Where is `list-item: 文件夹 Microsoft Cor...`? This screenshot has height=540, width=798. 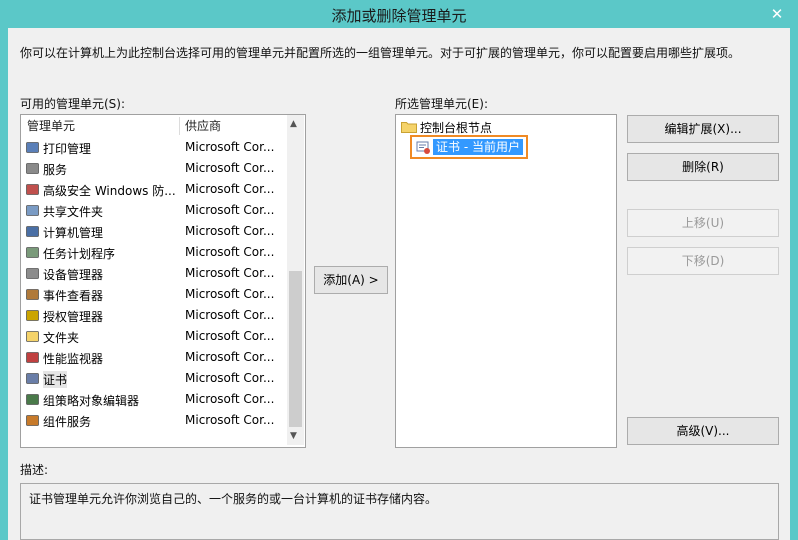 list-item: 文件夹 Microsoft Cor... is located at coordinates (151, 336).